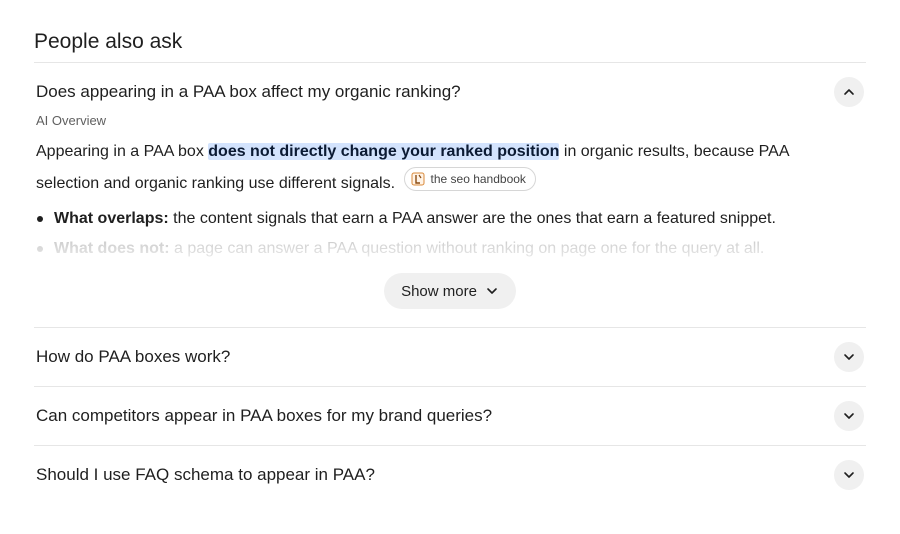  I want to click on bullet-term: What overlaps:, so click(111, 218).